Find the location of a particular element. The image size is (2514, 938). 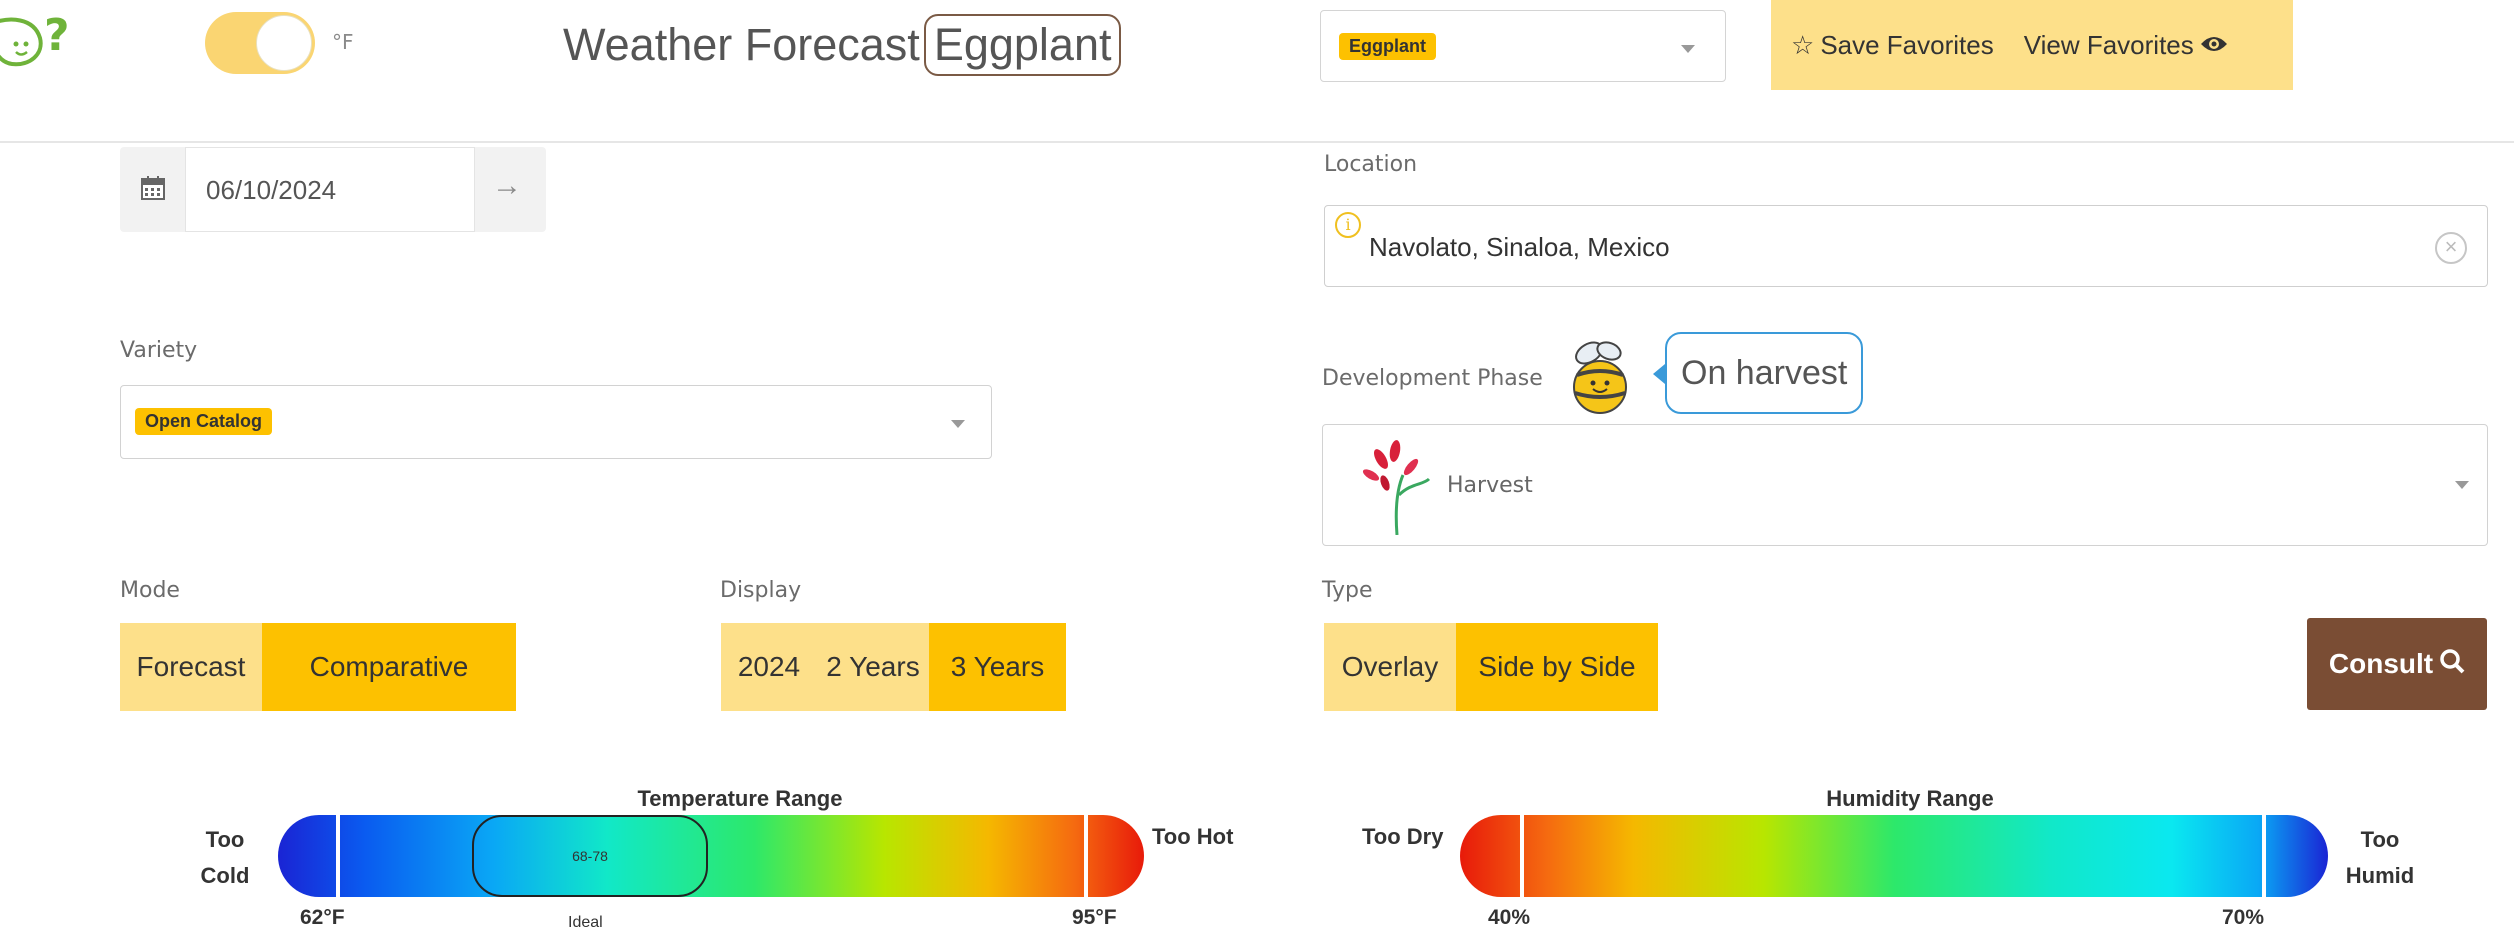

save-favorites-button: ☆ Save Favorites is located at coordinates (1892, 45).